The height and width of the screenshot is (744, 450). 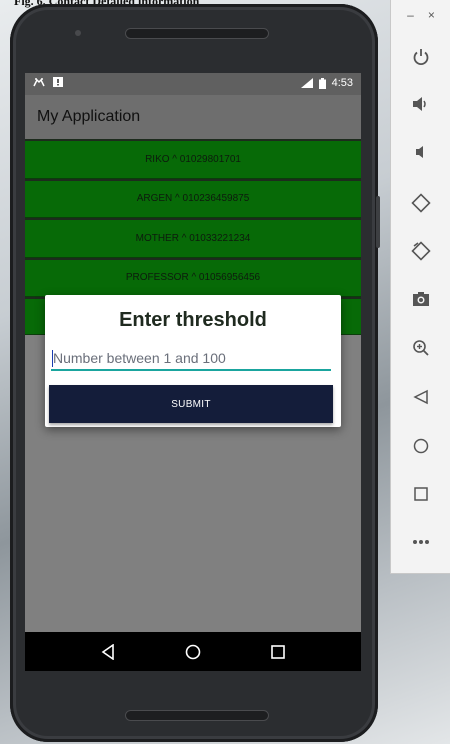 What do you see at coordinates (193, 117) in the screenshot?
I see `app-bar: My Application` at bounding box center [193, 117].